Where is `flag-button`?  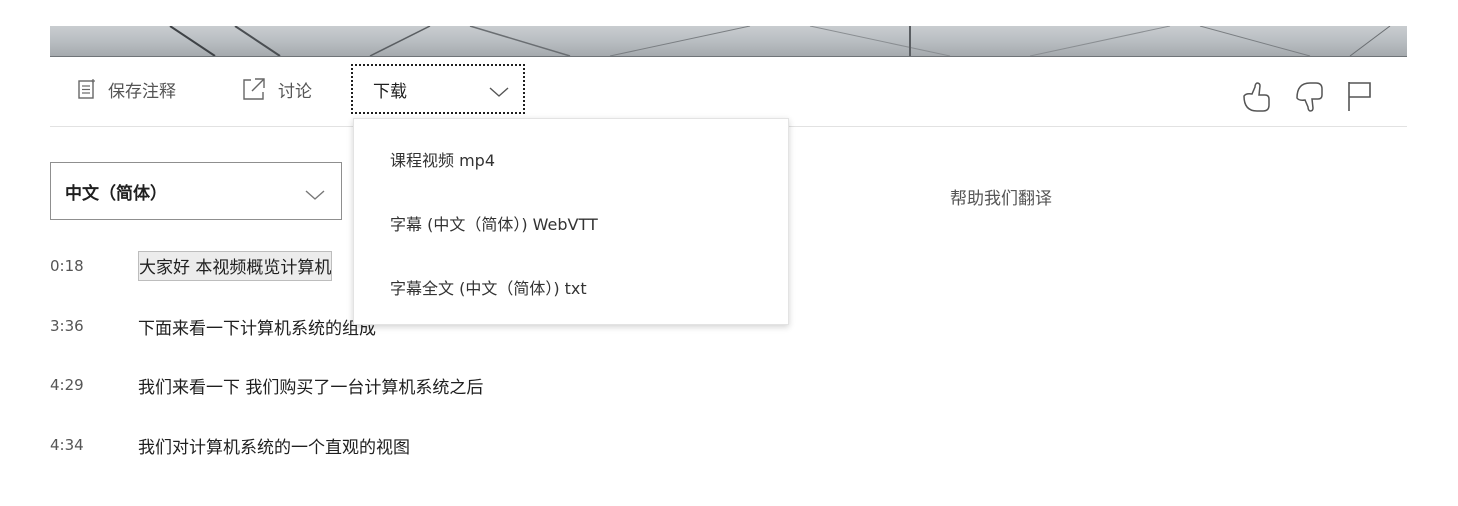 flag-button is located at coordinates (1360, 98).